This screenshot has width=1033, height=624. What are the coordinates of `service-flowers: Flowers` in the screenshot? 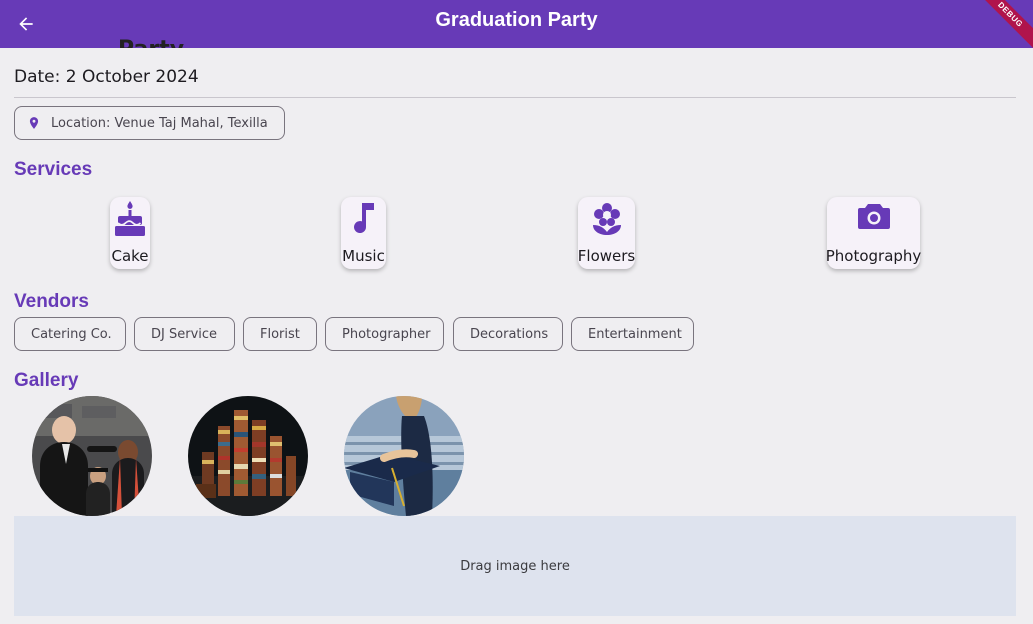 It's located at (606, 233).